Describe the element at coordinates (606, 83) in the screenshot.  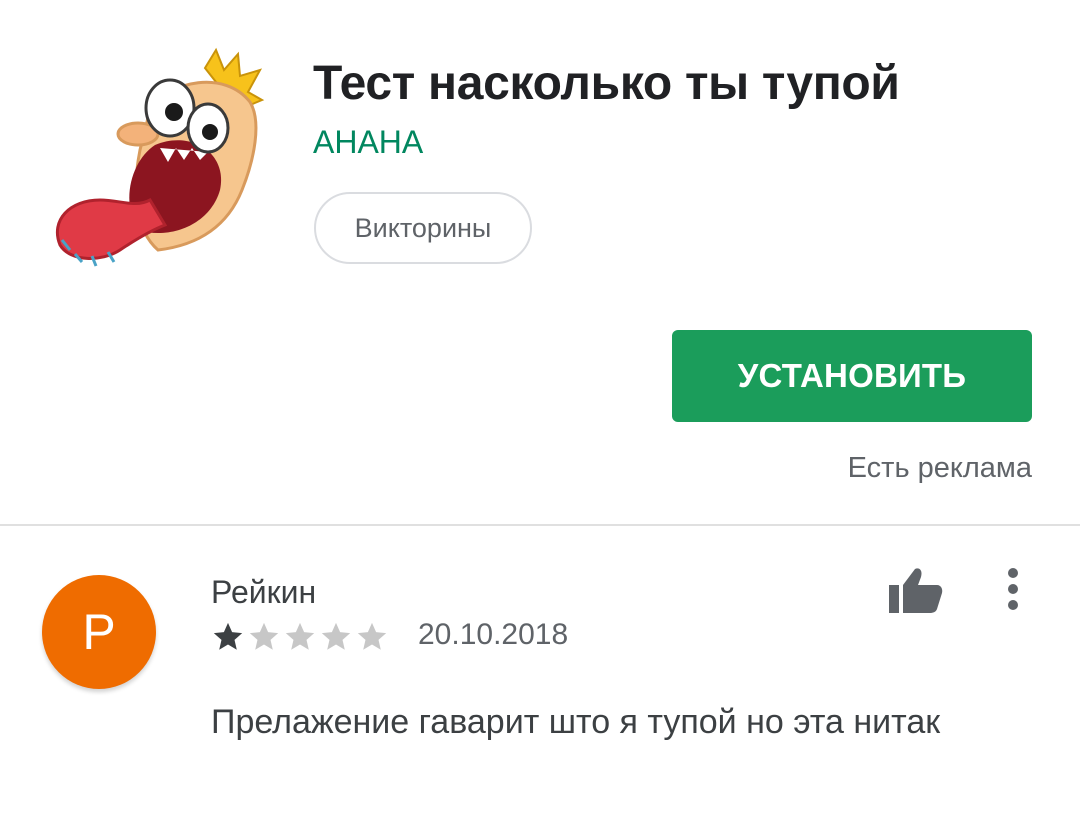
I see `app-title: Тест насколько ты тупой` at that location.